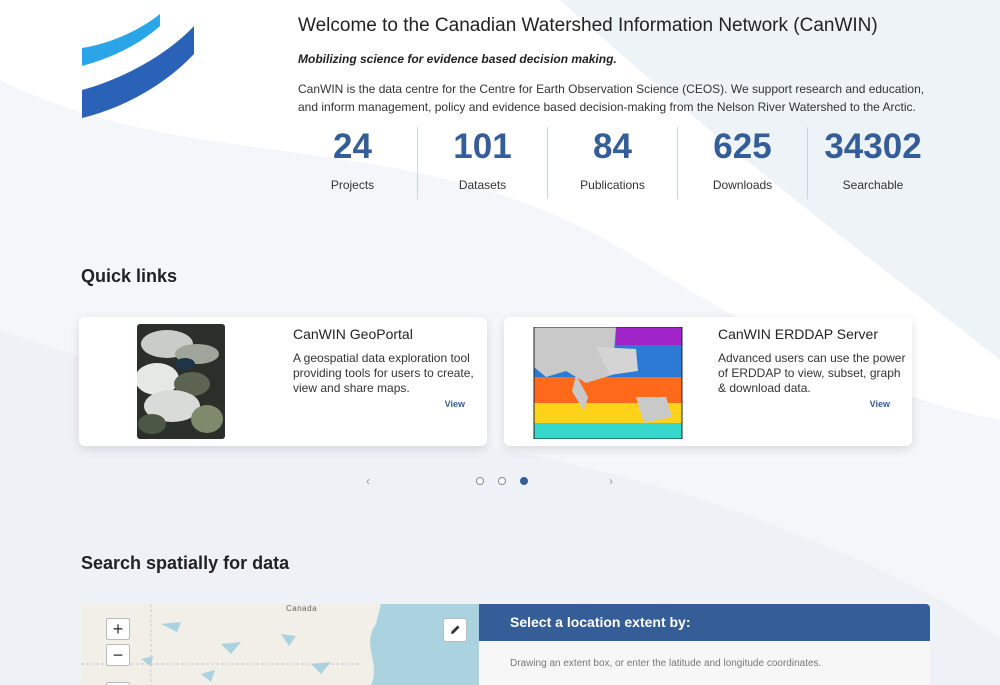 The image size is (1000, 685). What do you see at coordinates (129, 276) in the screenshot?
I see `quick-links-title: Quick links` at bounding box center [129, 276].